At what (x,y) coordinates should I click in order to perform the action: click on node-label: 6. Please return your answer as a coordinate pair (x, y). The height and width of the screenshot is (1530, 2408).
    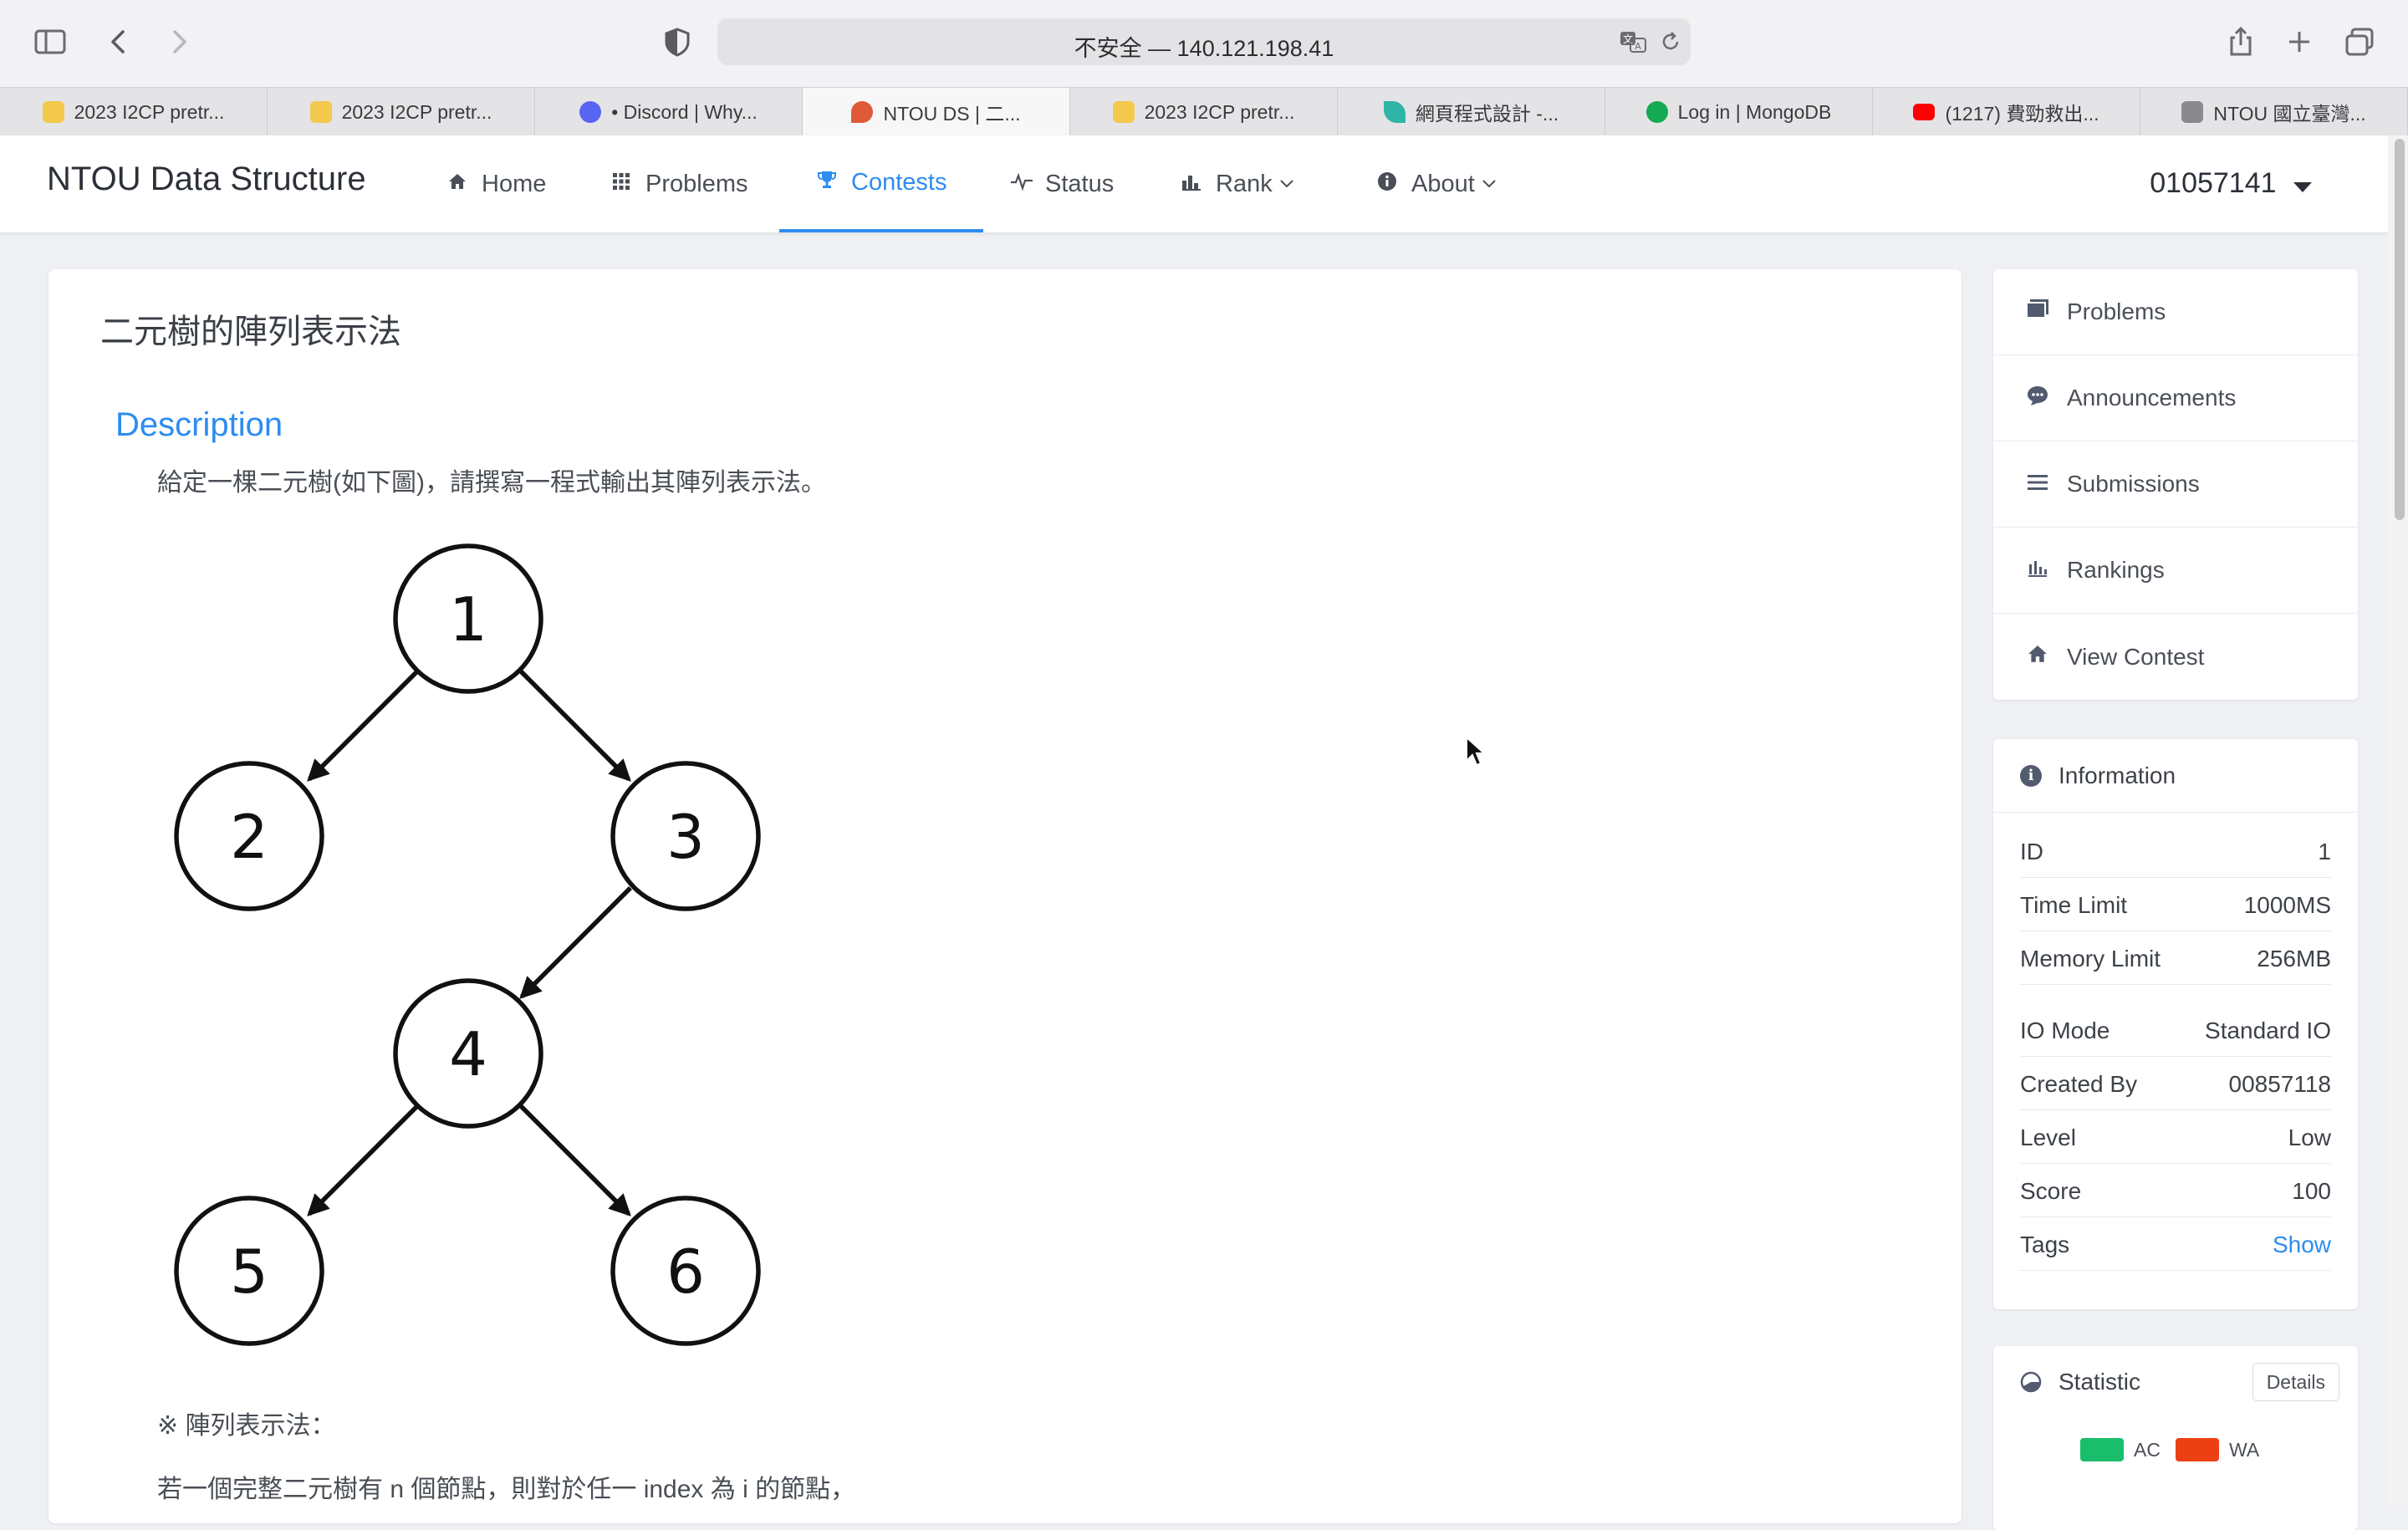
    Looking at the image, I should click on (685, 1272).